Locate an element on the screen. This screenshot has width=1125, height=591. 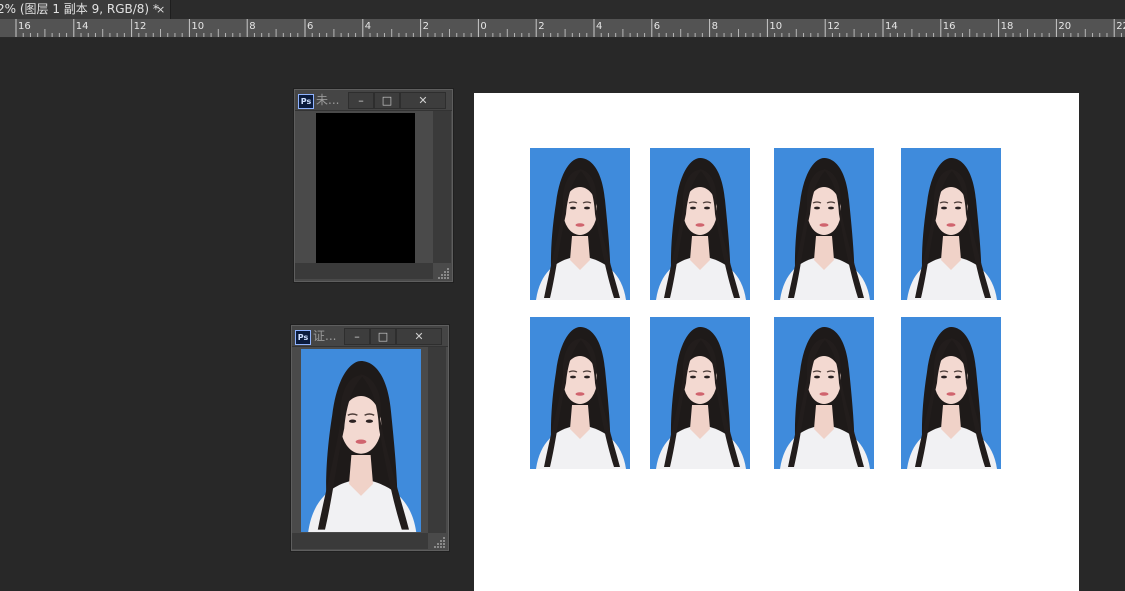
floating-document-window-untitled: Ps 未... – □ ✕ is located at coordinates (373, 185).